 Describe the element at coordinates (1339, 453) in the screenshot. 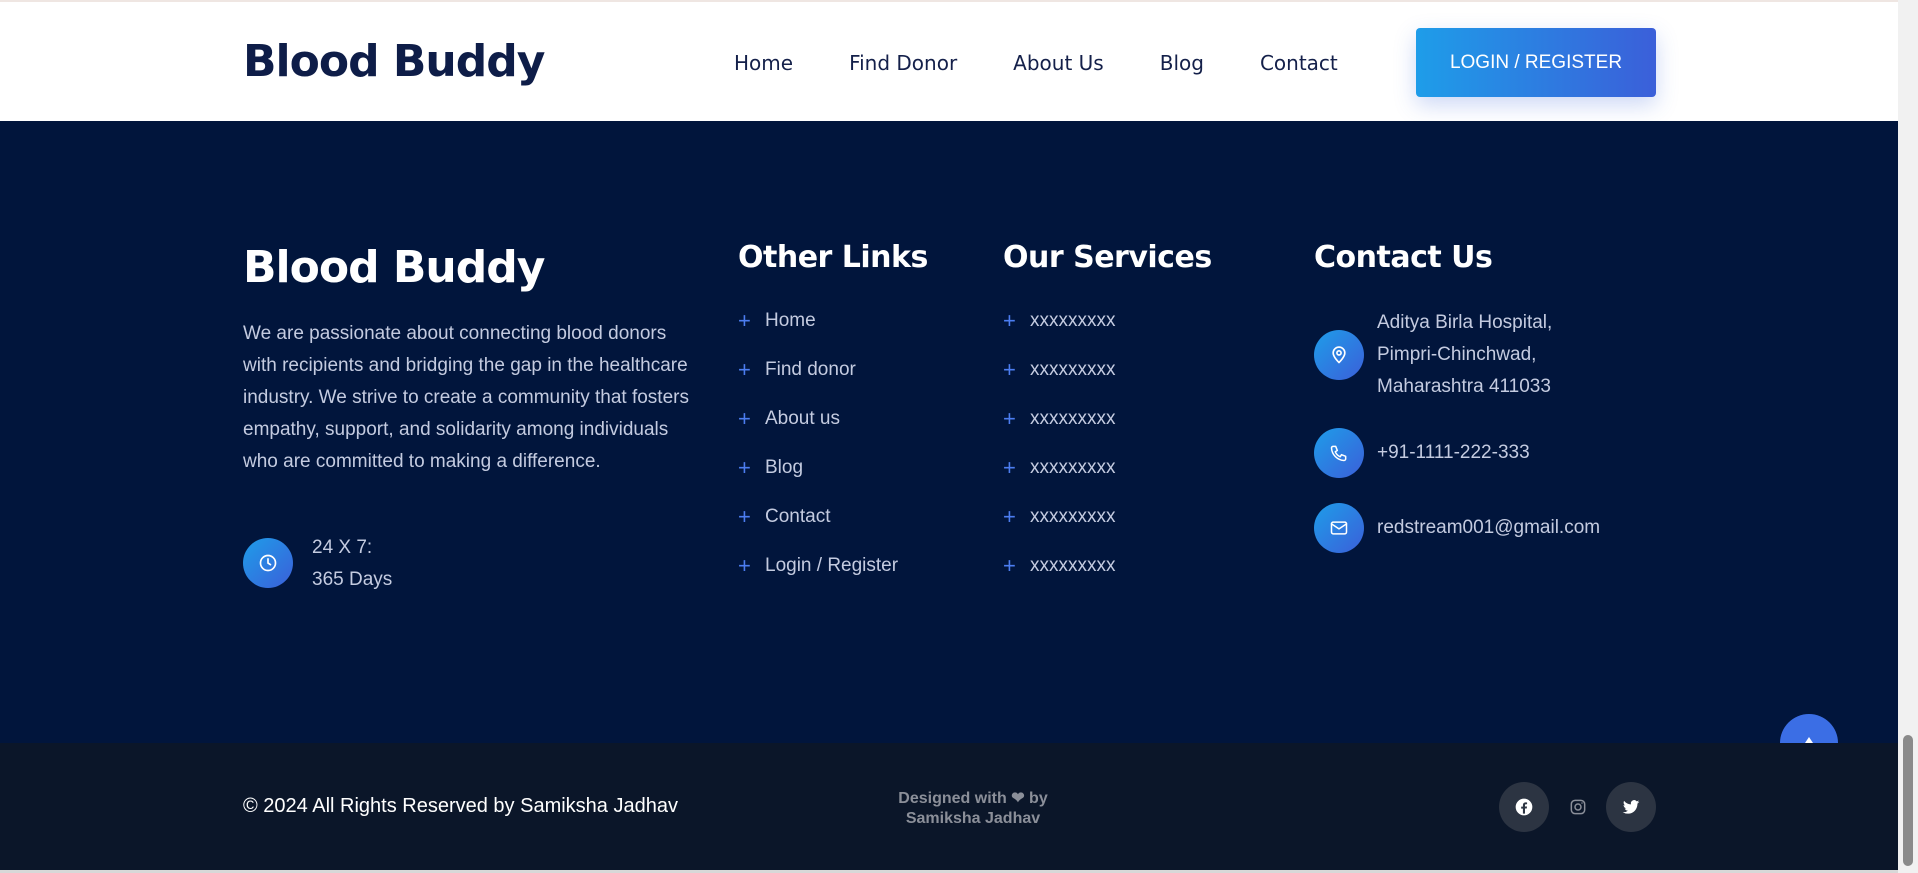

I see `phone-icon` at that location.